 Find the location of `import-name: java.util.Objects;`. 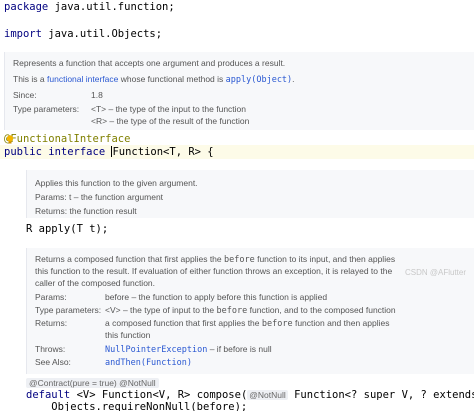

import-name: java.util.Objects; is located at coordinates (102, 34).